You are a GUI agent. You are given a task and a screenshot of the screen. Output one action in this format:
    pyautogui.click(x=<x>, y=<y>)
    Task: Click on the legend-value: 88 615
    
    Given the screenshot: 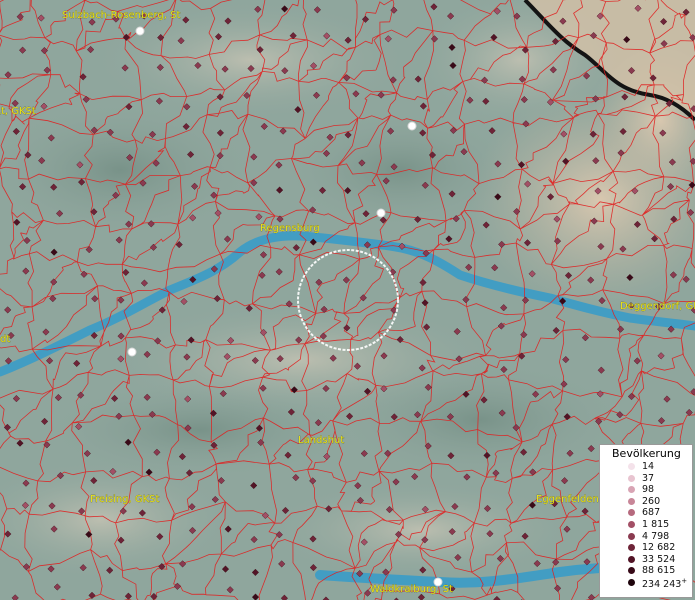 What is the action you would take?
    pyautogui.click(x=659, y=571)
    